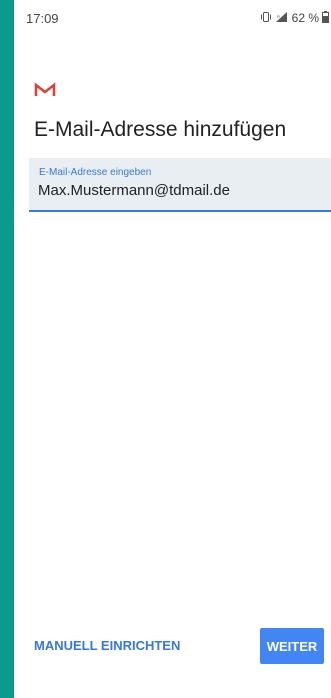  I want to click on vibrate-icon, so click(266, 18).